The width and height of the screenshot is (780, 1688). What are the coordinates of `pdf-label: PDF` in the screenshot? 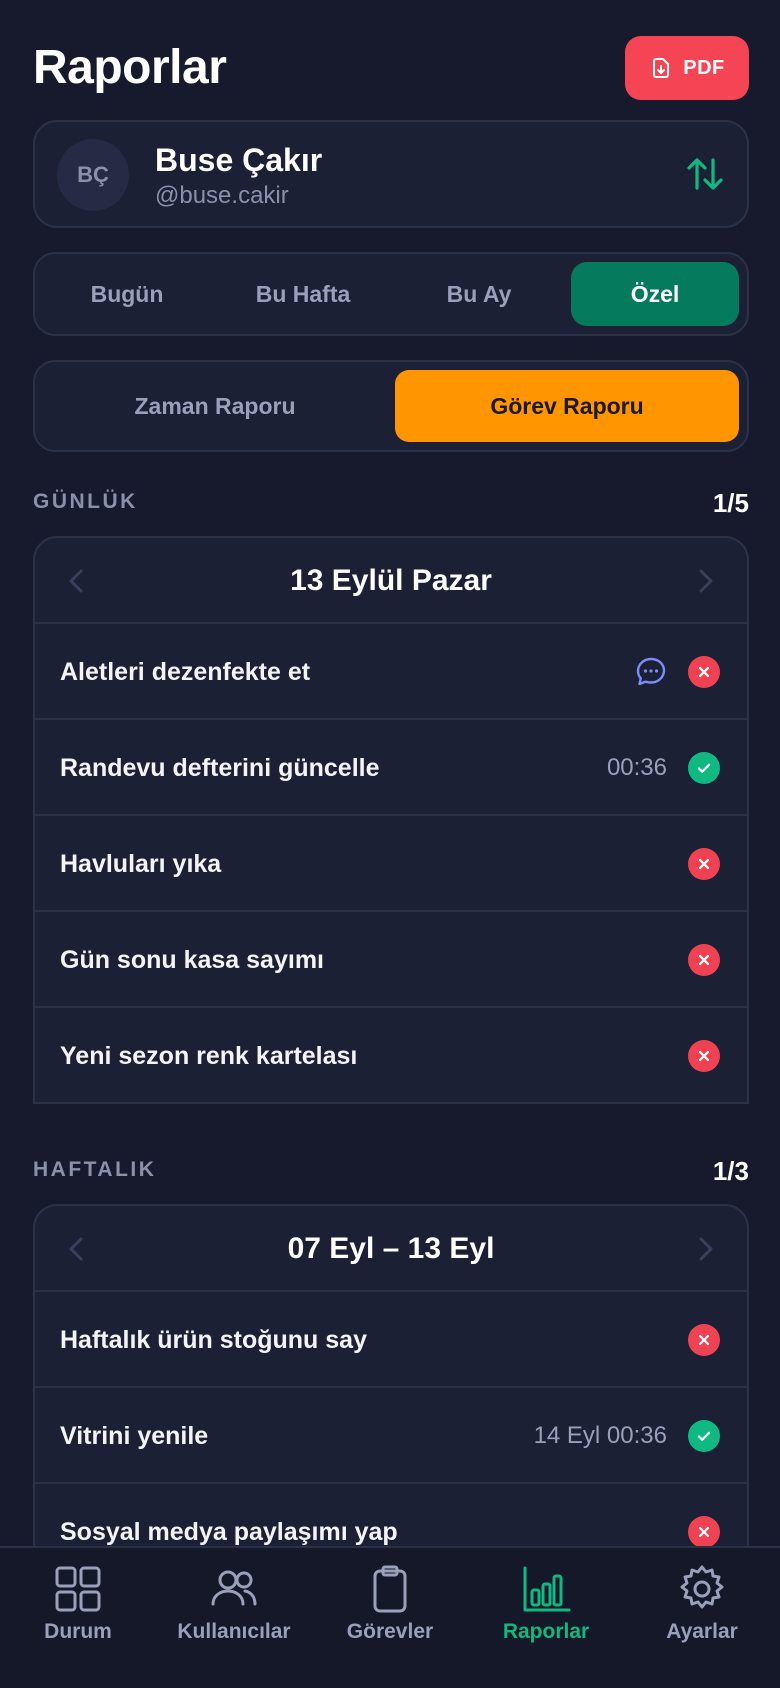 It's located at (704, 67).